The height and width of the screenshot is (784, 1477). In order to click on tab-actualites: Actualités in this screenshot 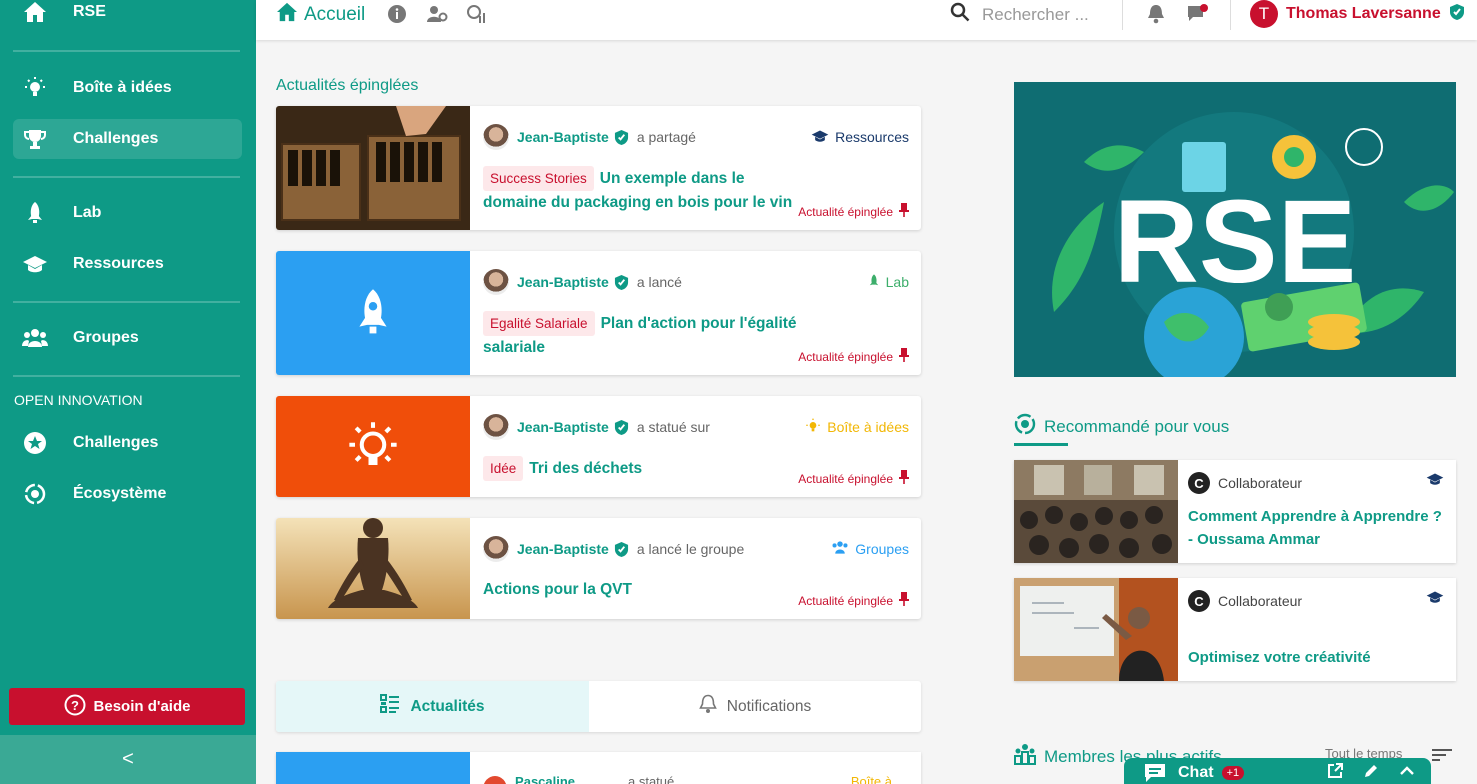, I will do `click(432, 706)`.